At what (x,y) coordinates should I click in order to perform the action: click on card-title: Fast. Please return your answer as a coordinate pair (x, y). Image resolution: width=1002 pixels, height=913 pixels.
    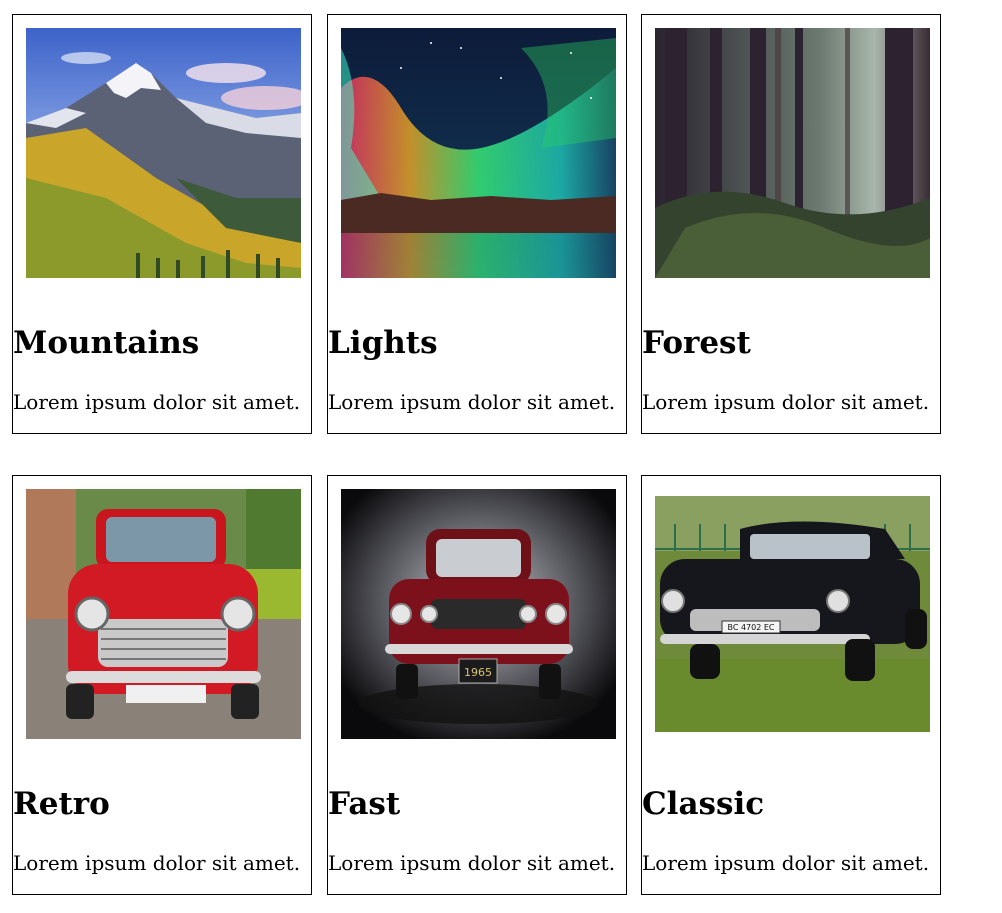
    Looking at the image, I should click on (364, 804).